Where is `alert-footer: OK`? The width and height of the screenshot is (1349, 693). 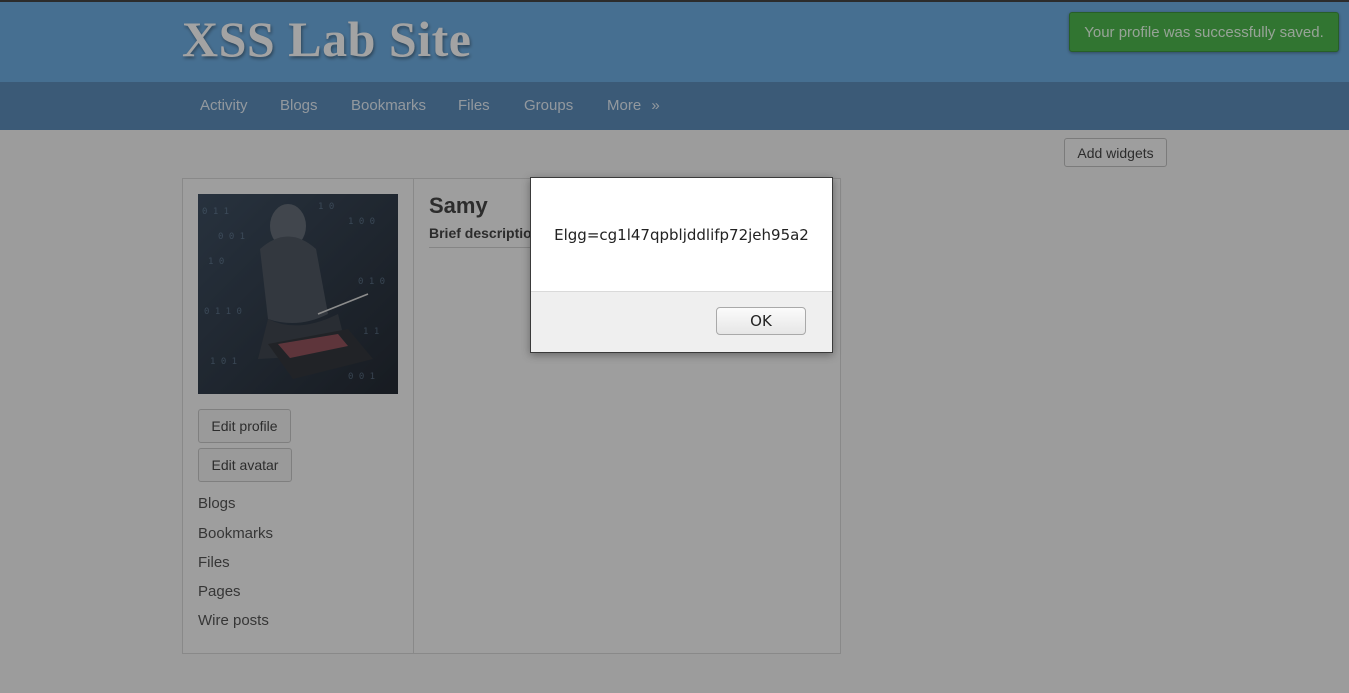
alert-footer: OK is located at coordinates (681, 321).